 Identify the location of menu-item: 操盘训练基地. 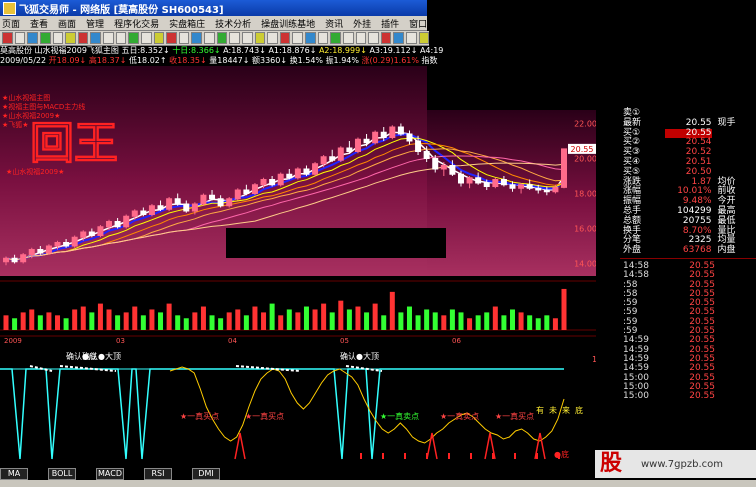
(288, 23).